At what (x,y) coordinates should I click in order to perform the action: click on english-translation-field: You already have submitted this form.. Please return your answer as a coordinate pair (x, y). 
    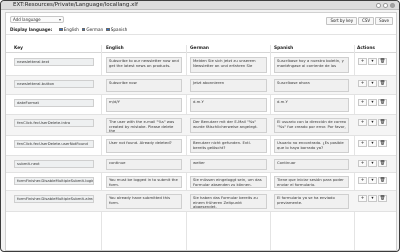
    Looking at the image, I should click on (144, 201).